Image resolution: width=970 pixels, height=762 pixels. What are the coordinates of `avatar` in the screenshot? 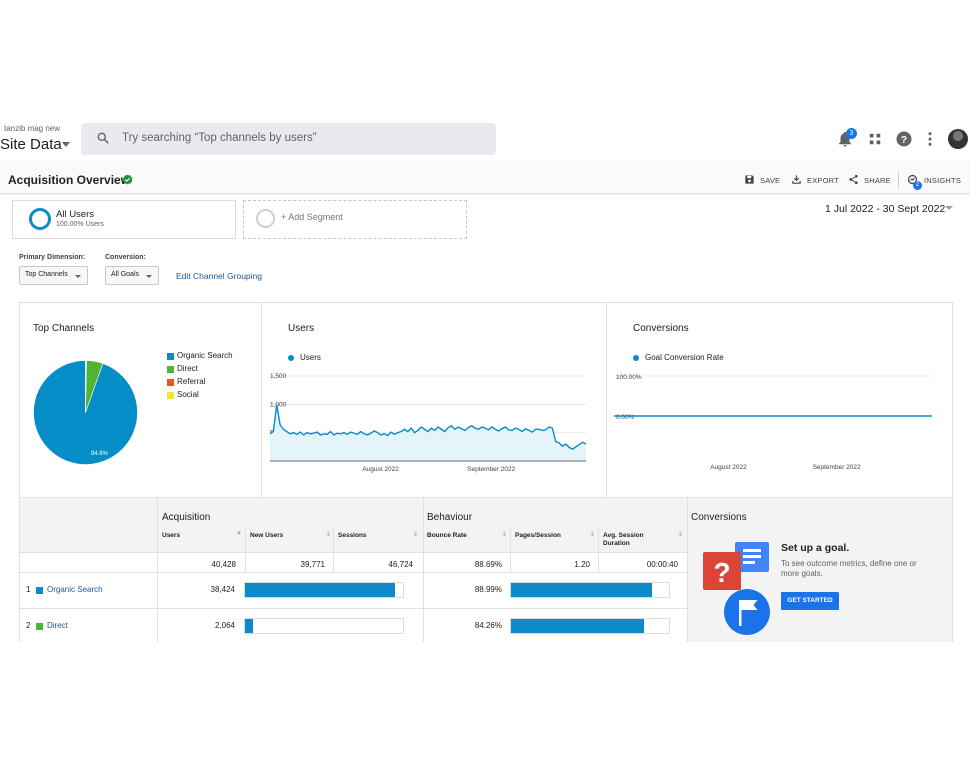 It's located at (958, 139).